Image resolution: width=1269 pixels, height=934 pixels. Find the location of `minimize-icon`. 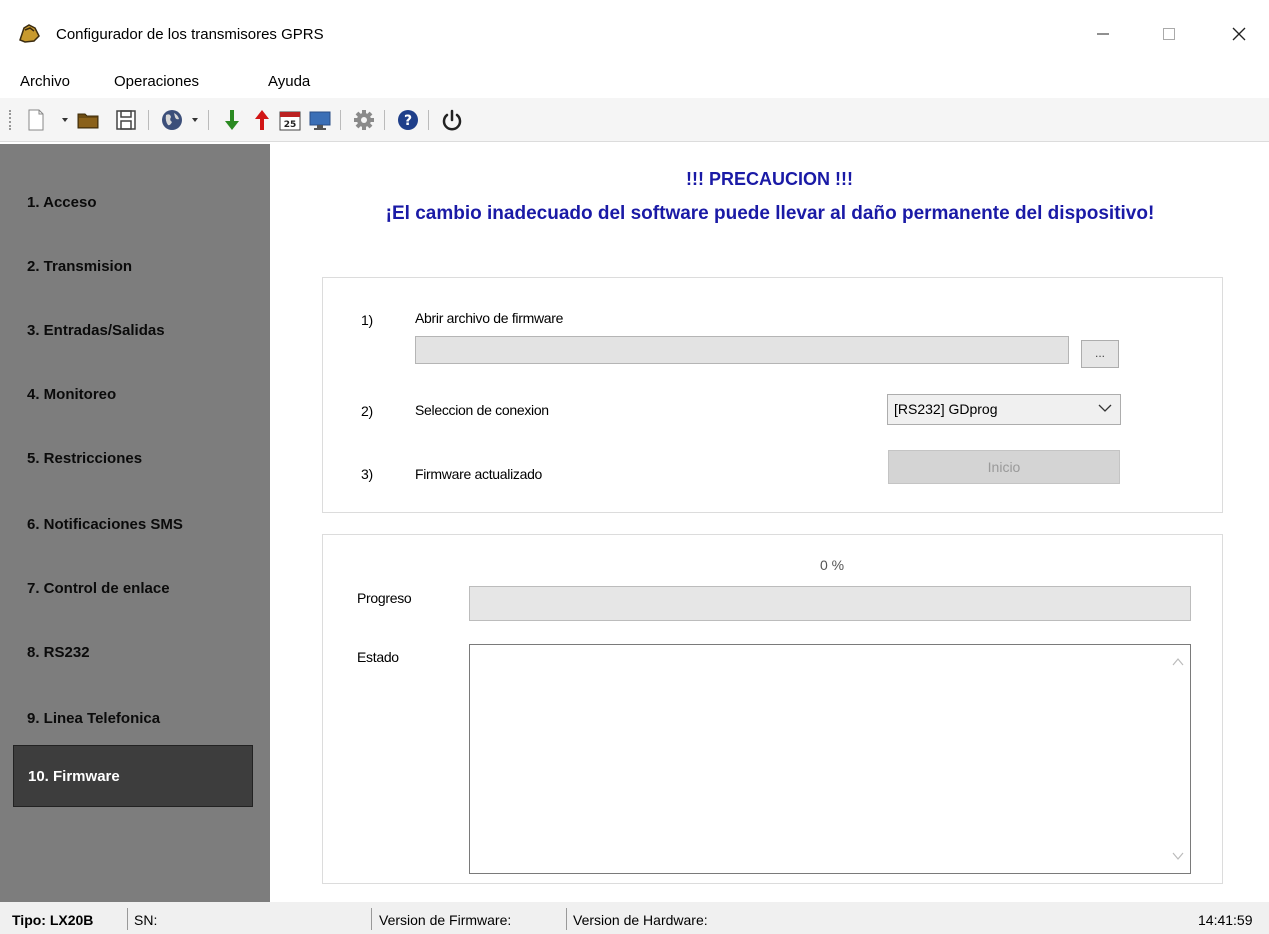

minimize-icon is located at coordinates (1103, 34).